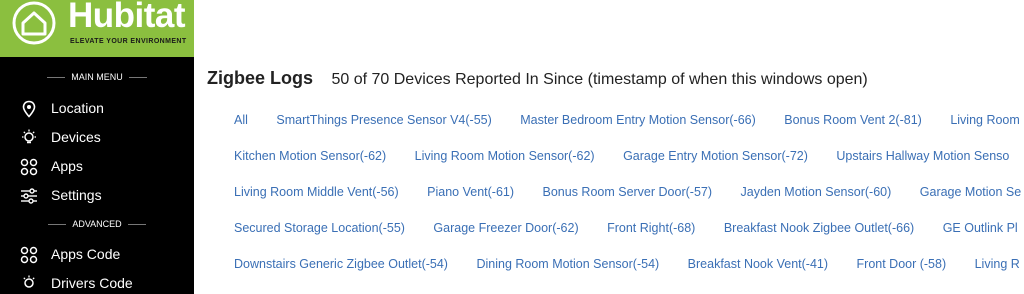 The height and width of the screenshot is (294, 1024). I want to click on device-filter-link: Bonus Room Server Door(-57), so click(628, 192).